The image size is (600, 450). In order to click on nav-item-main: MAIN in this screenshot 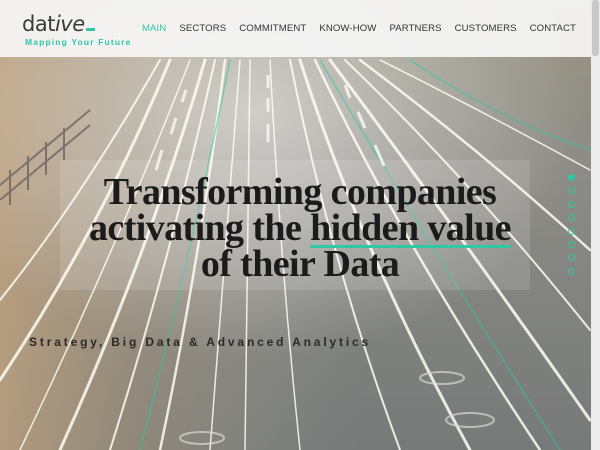, I will do `click(154, 28)`.